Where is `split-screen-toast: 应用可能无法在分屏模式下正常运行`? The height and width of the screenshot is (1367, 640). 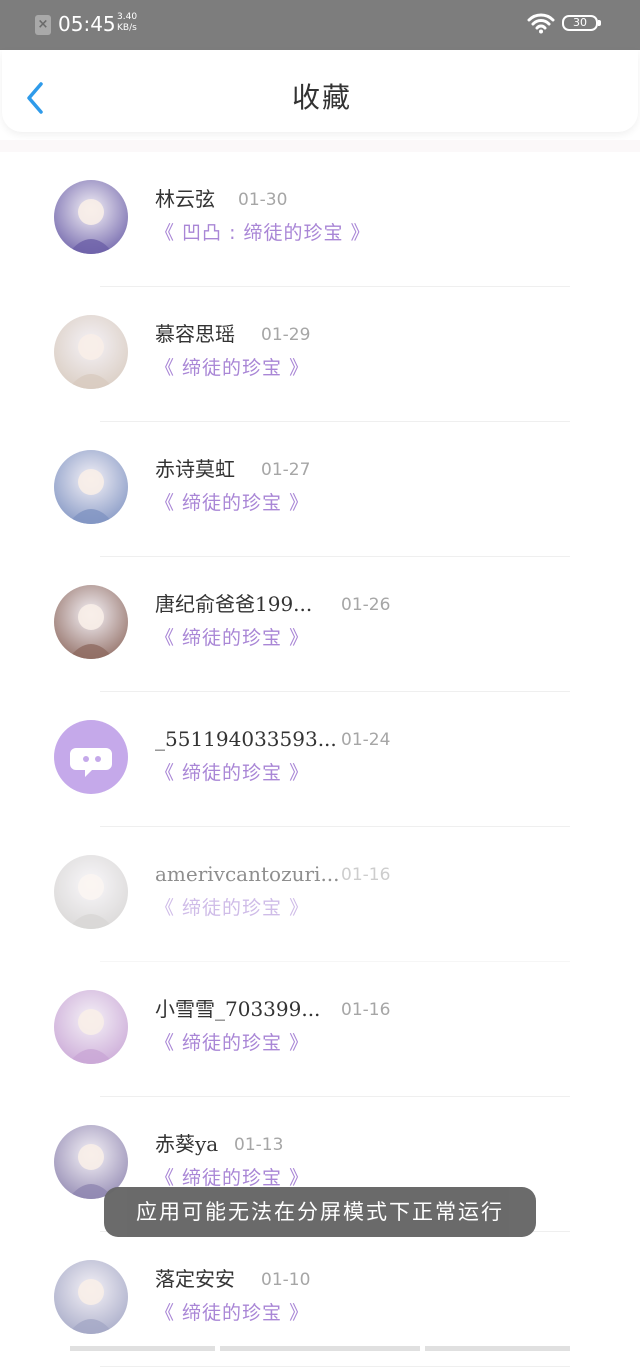
split-screen-toast: 应用可能无法在分屏模式下正常运行 is located at coordinates (320, 1212).